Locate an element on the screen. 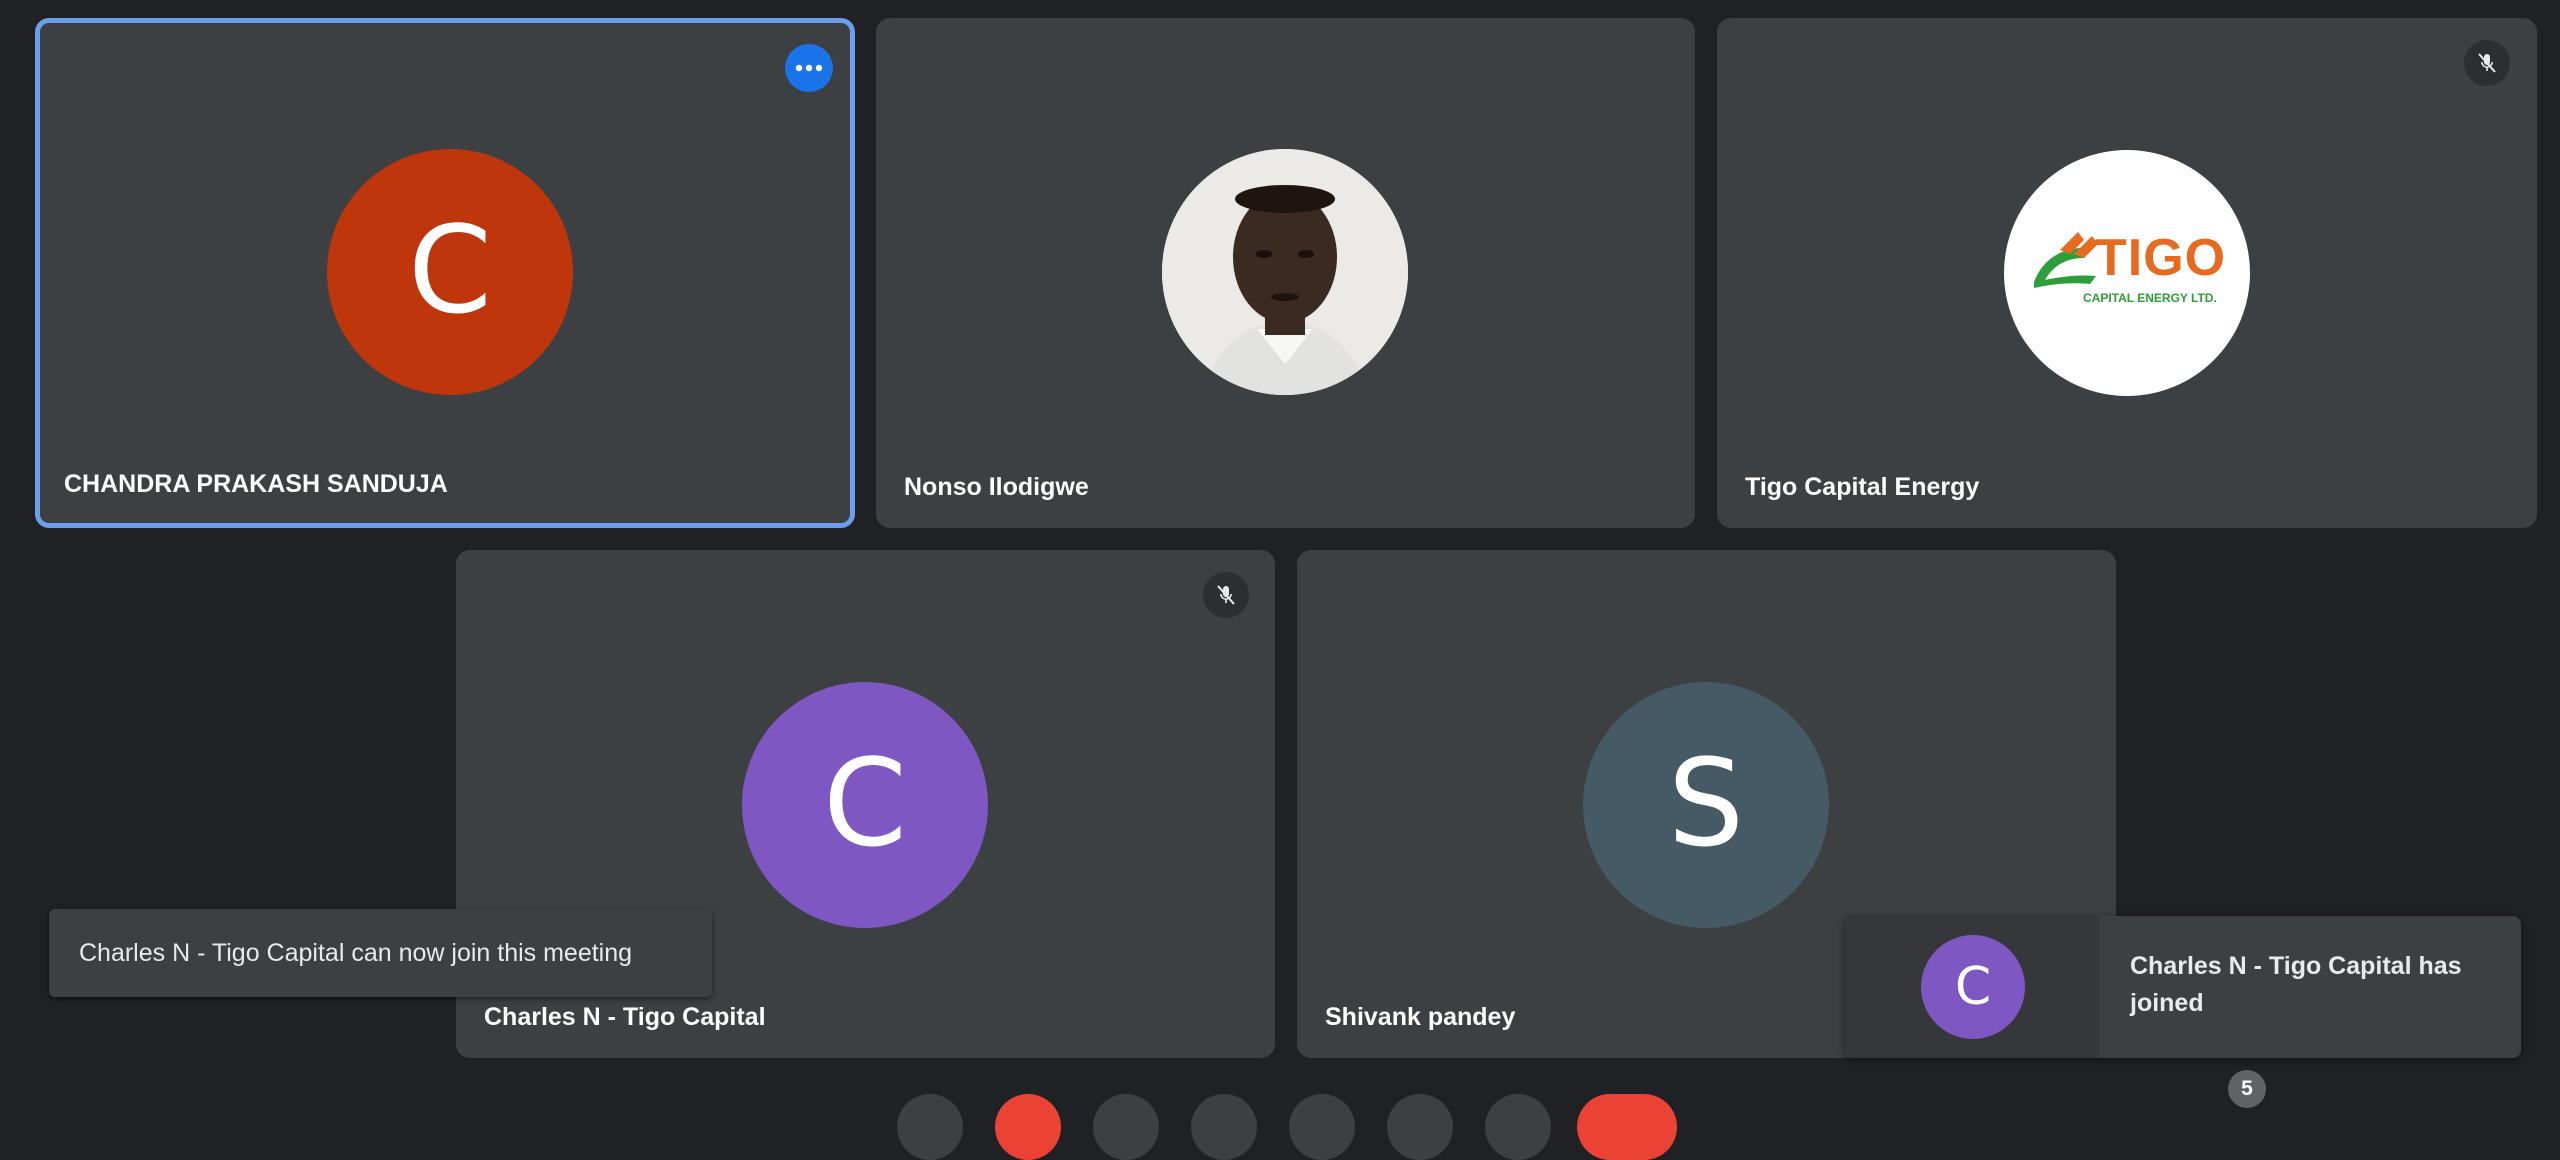  leave-call-button is located at coordinates (1627, 1127).